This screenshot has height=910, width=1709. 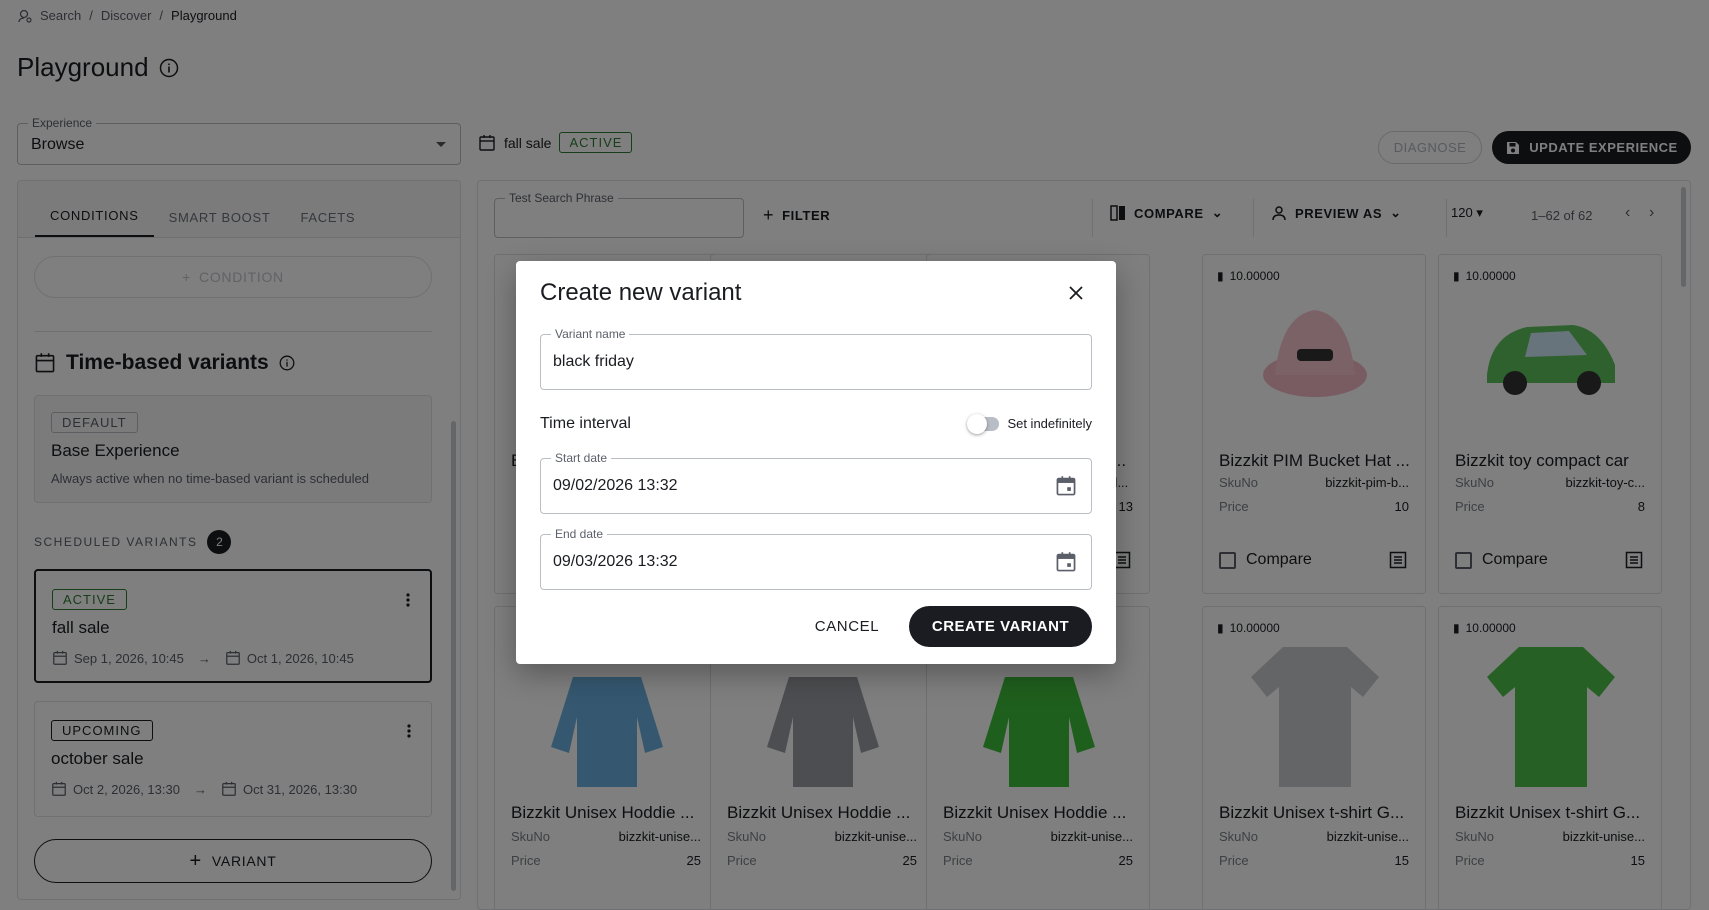 What do you see at coordinates (1049, 423) in the screenshot?
I see `set-indefinitely-label: Set indefinitely` at bounding box center [1049, 423].